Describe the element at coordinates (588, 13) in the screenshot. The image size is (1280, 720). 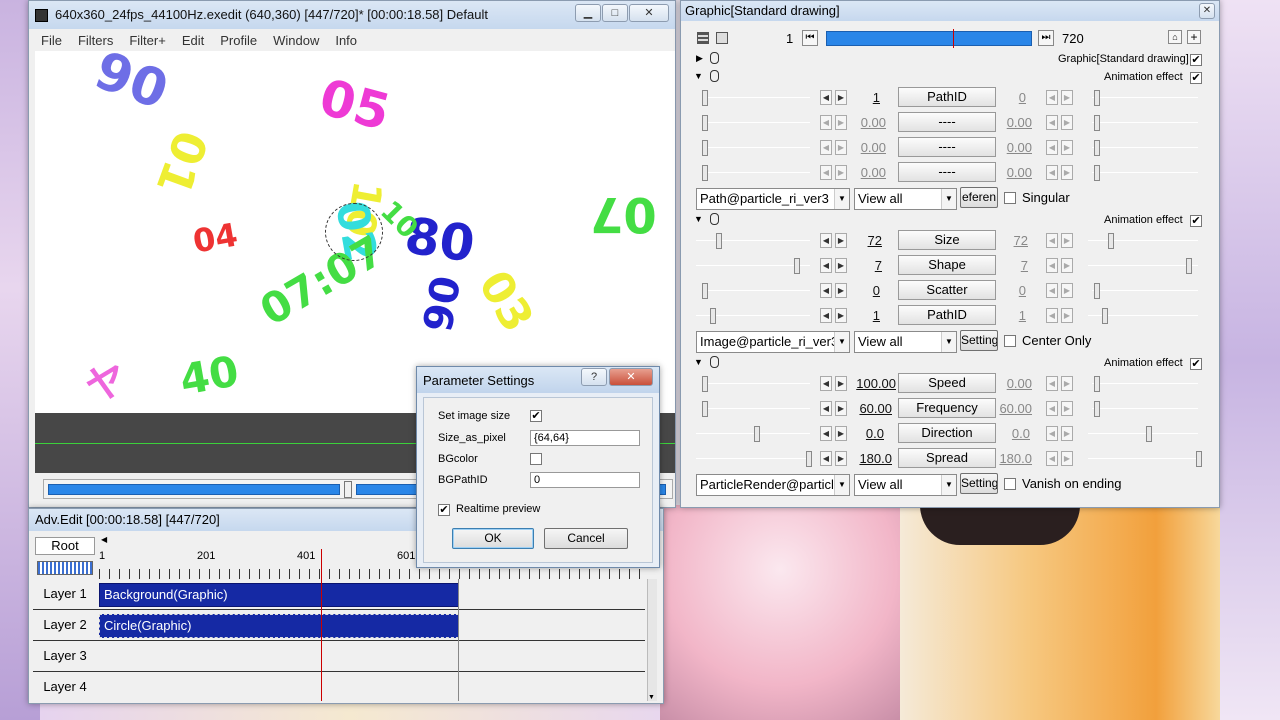
I see `minimize-button: ▁` at that location.